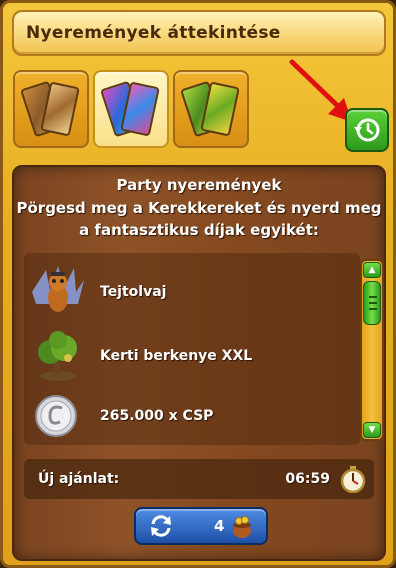 This screenshot has height=568, width=396. What do you see at coordinates (372, 350) in the screenshot?
I see `prize-list-scrollbar: ▲ ▼` at bounding box center [372, 350].